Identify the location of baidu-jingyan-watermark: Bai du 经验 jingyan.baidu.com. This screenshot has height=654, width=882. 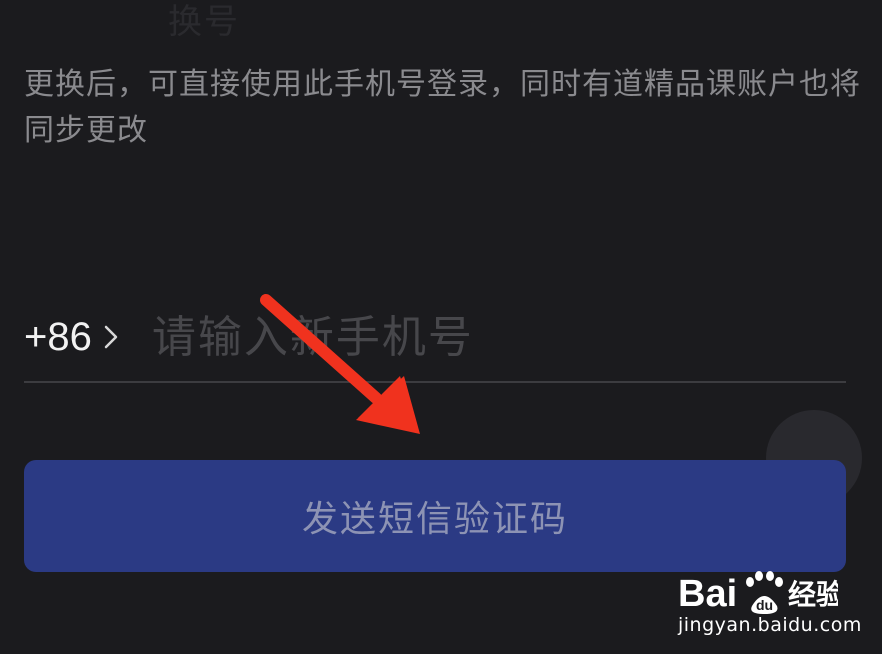
(776, 605).